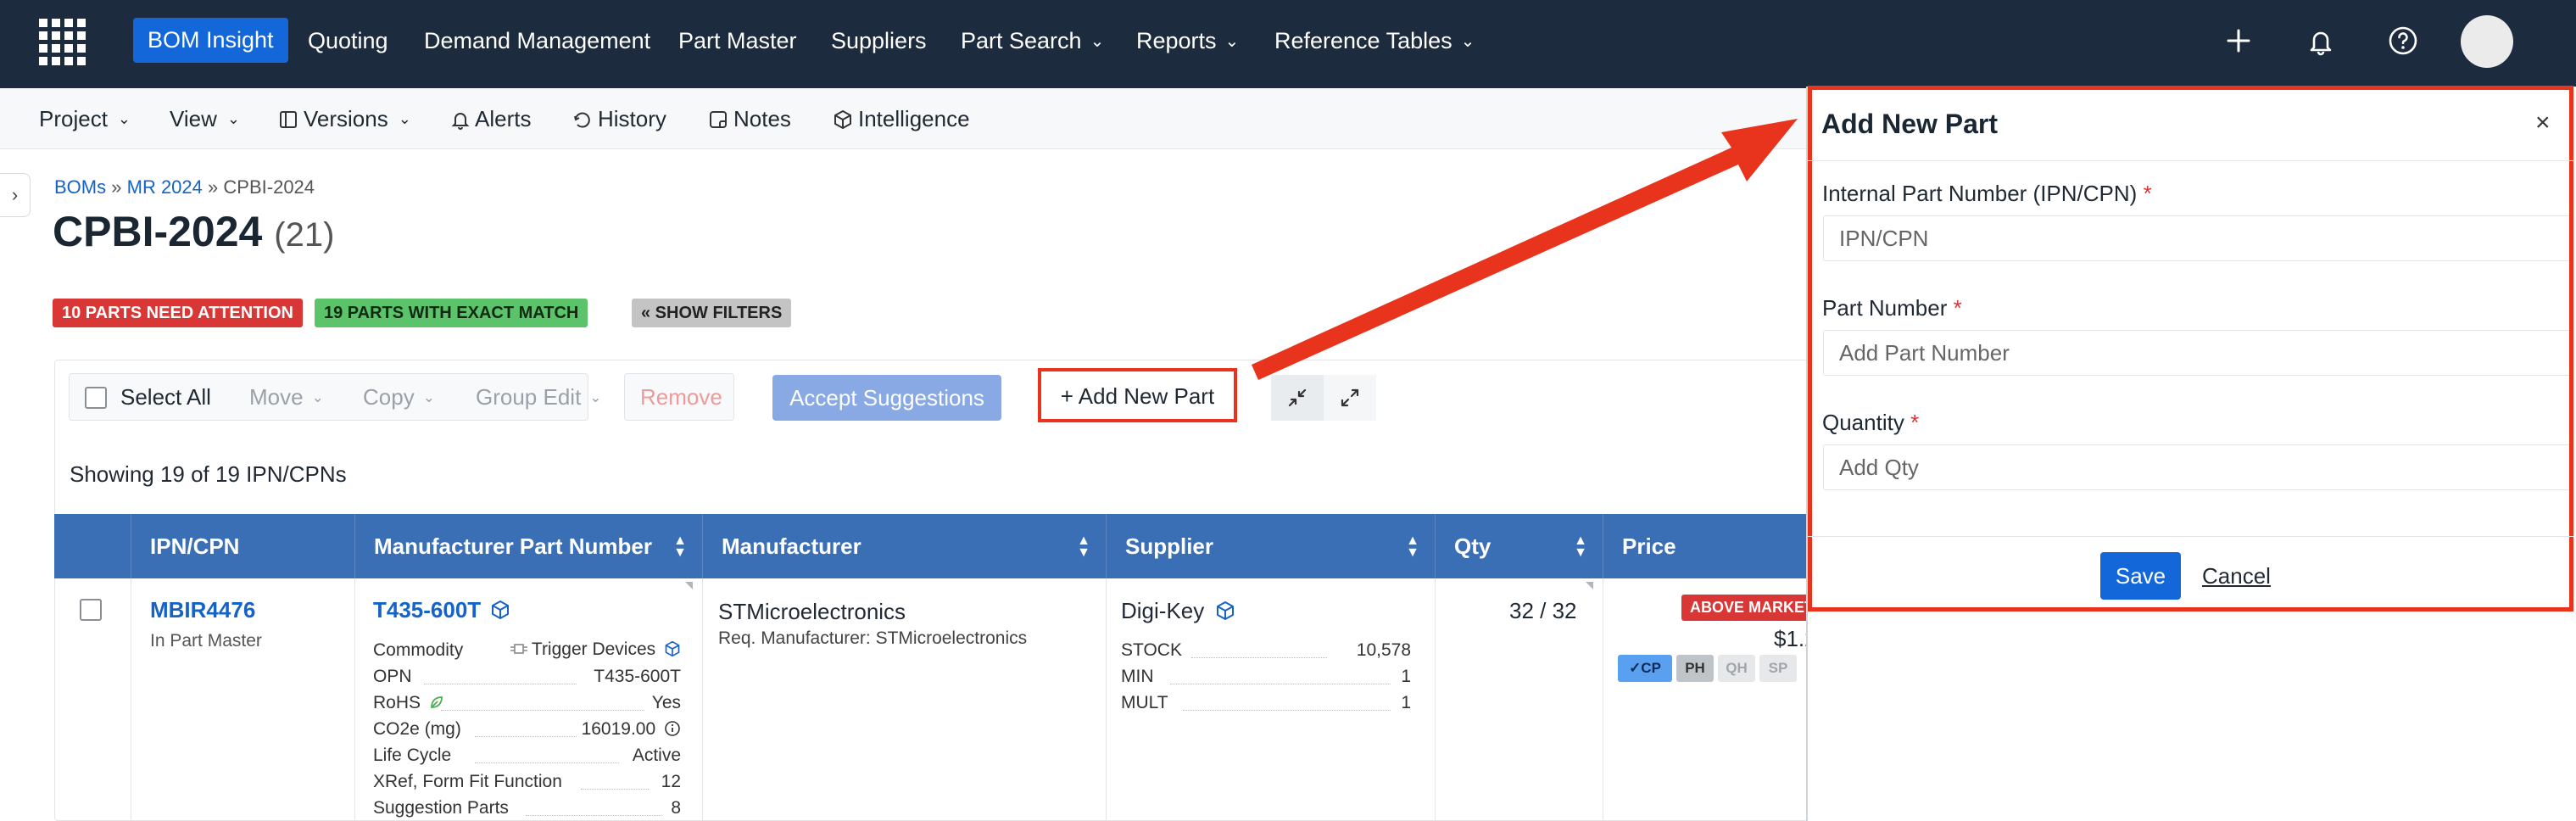 Image resolution: width=2576 pixels, height=821 pixels. I want to click on header-qty: Qty ▲ ▼, so click(1519, 546).